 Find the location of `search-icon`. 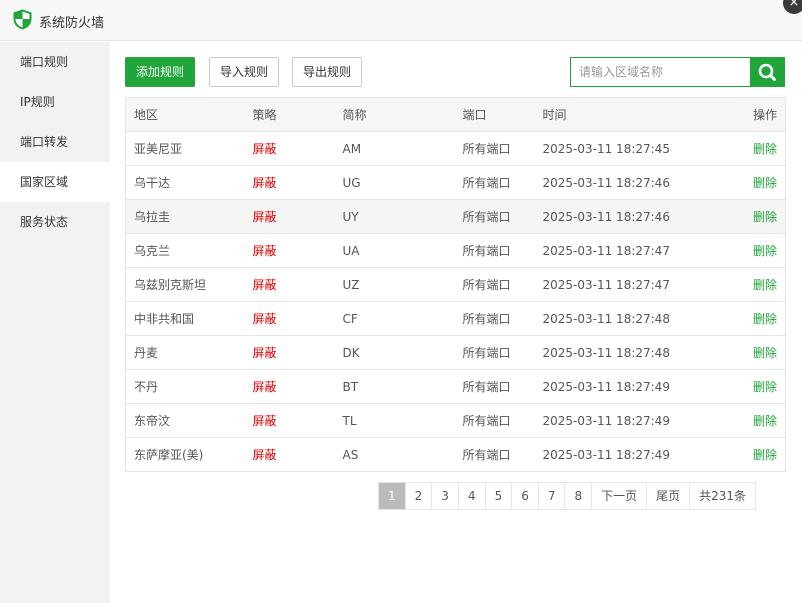

search-icon is located at coordinates (767, 72).